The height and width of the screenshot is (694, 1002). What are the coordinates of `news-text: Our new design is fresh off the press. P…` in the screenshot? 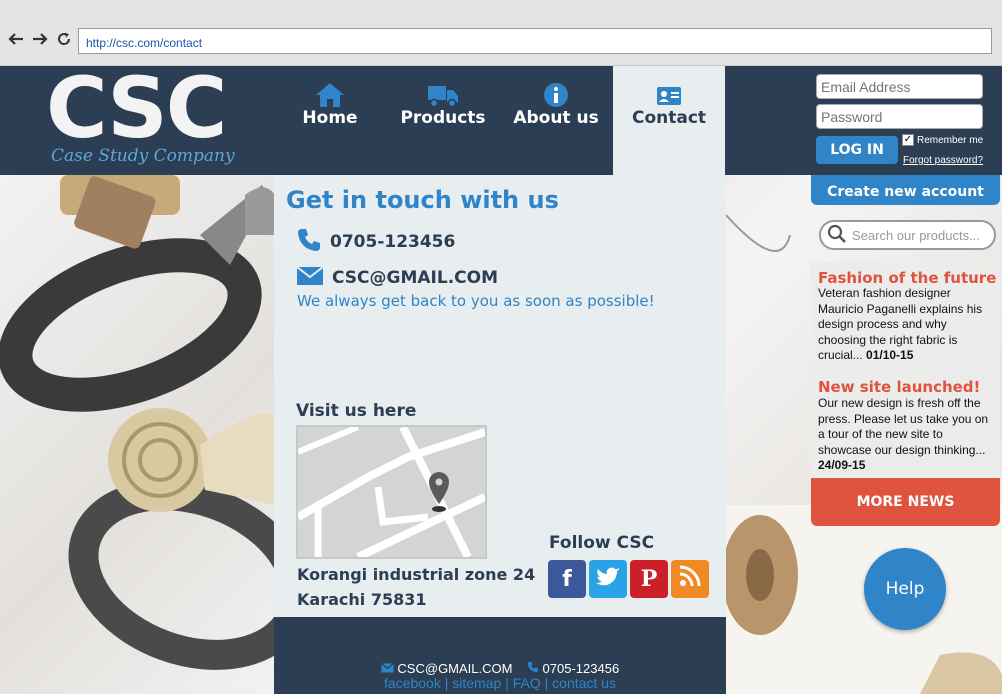 It's located at (903, 426).